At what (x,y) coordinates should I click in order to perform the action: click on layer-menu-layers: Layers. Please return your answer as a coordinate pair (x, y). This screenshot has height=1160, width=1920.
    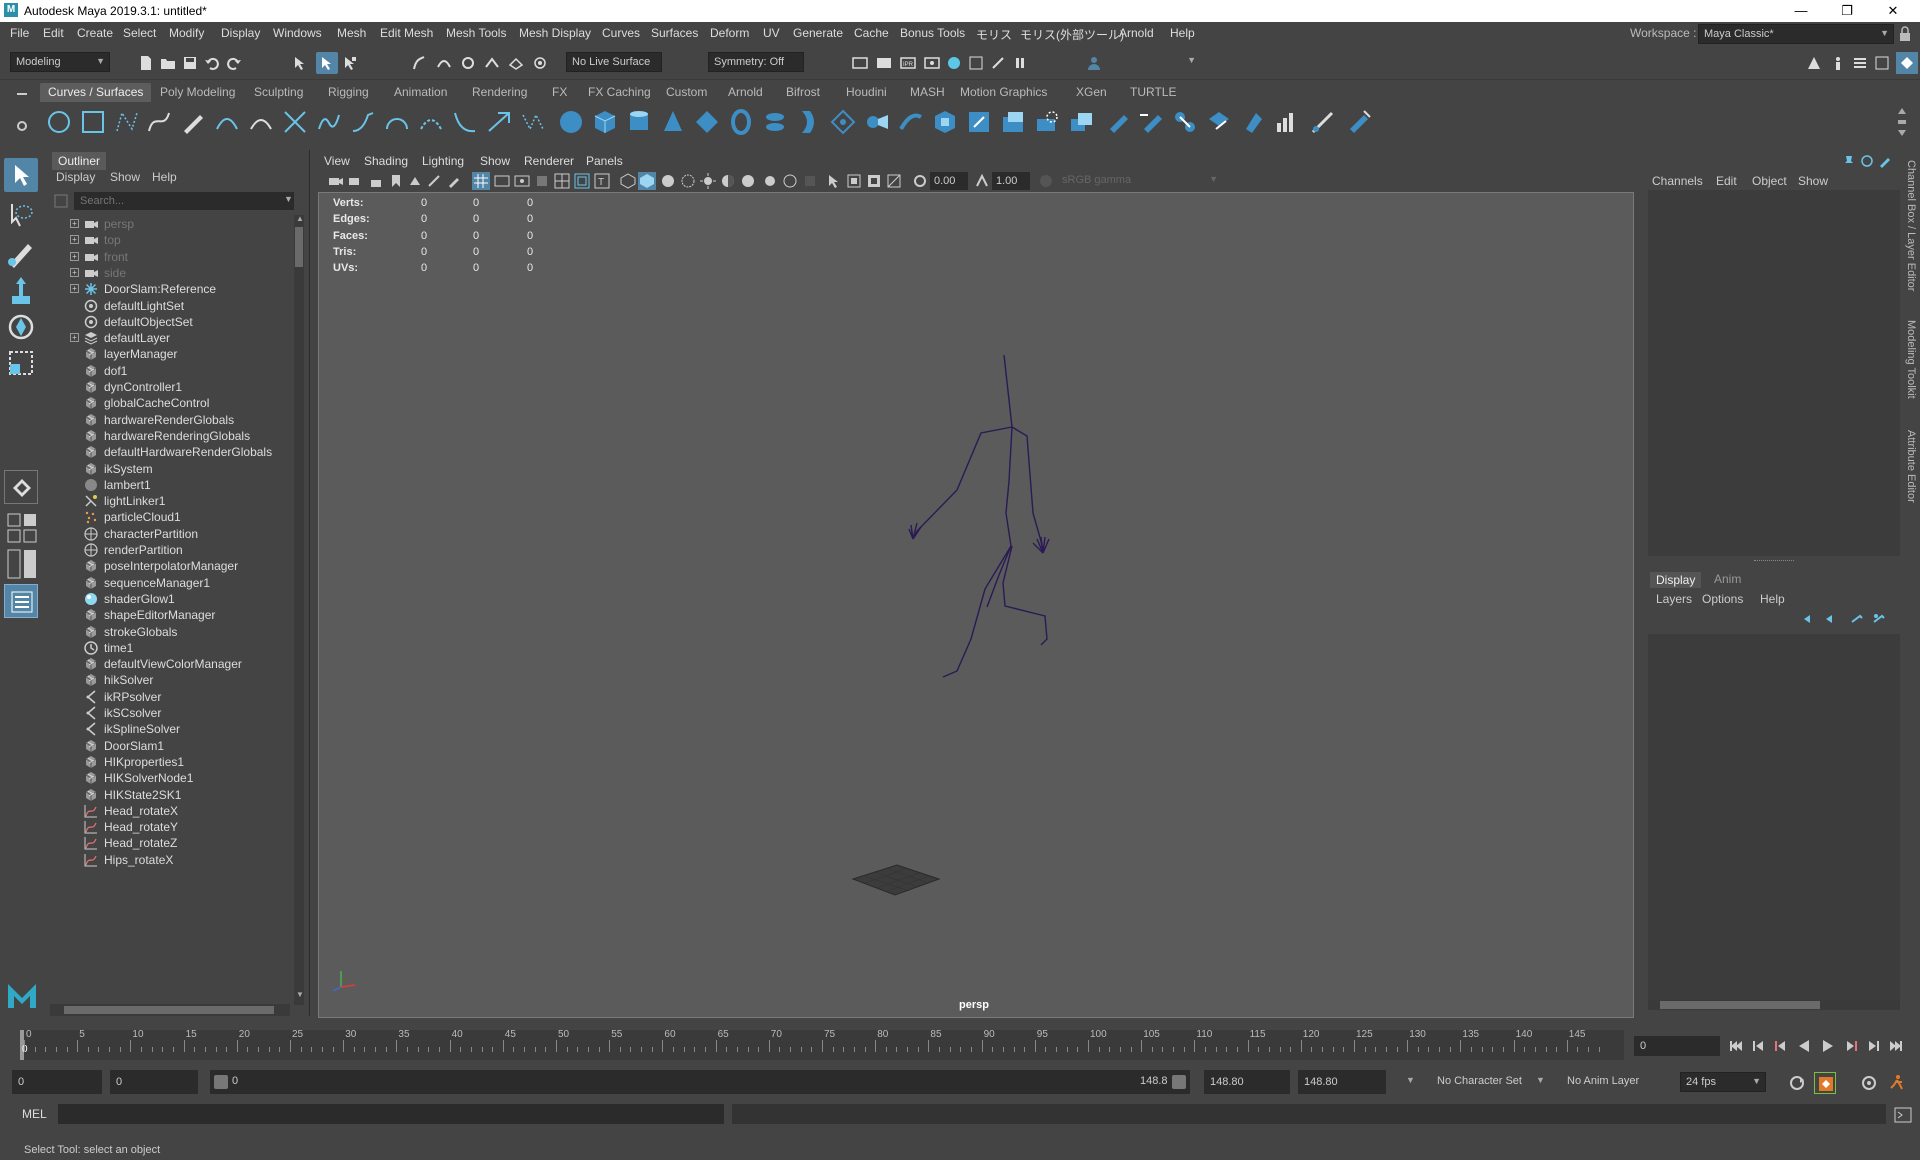
    Looking at the image, I should click on (1674, 599).